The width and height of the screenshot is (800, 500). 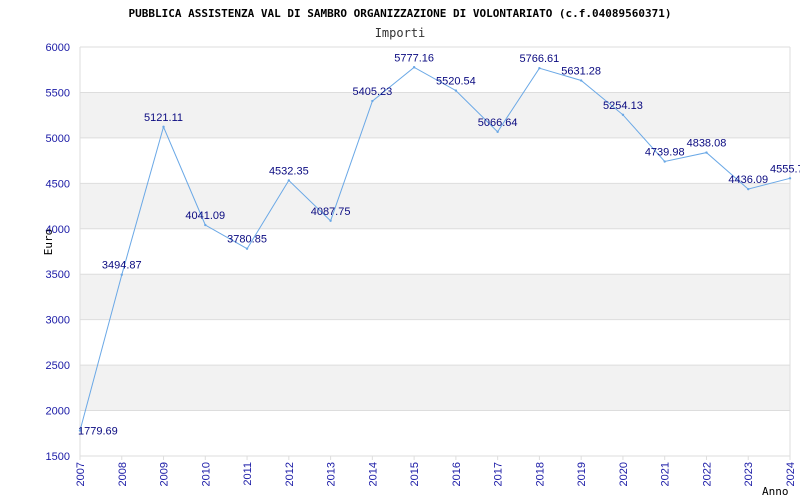 What do you see at coordinates (58, 275) in the screenshot?
I see `y-tick-label: 3500` at bounding box center [58, 275].